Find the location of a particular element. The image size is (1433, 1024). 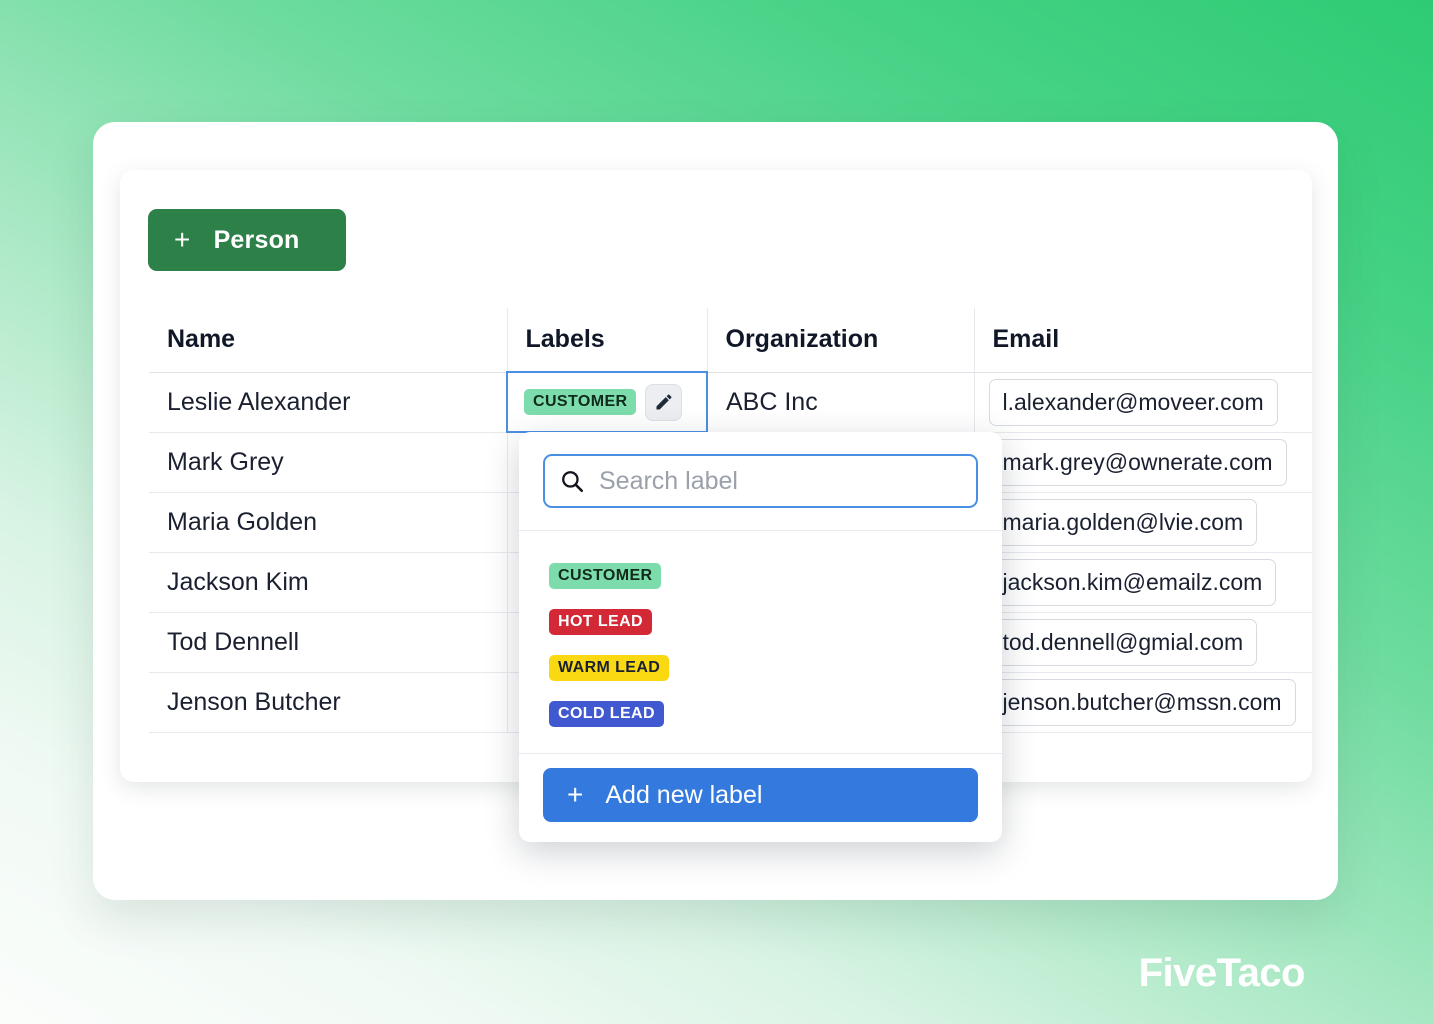

column-header-name: Name is located at coordinates (328, 340).